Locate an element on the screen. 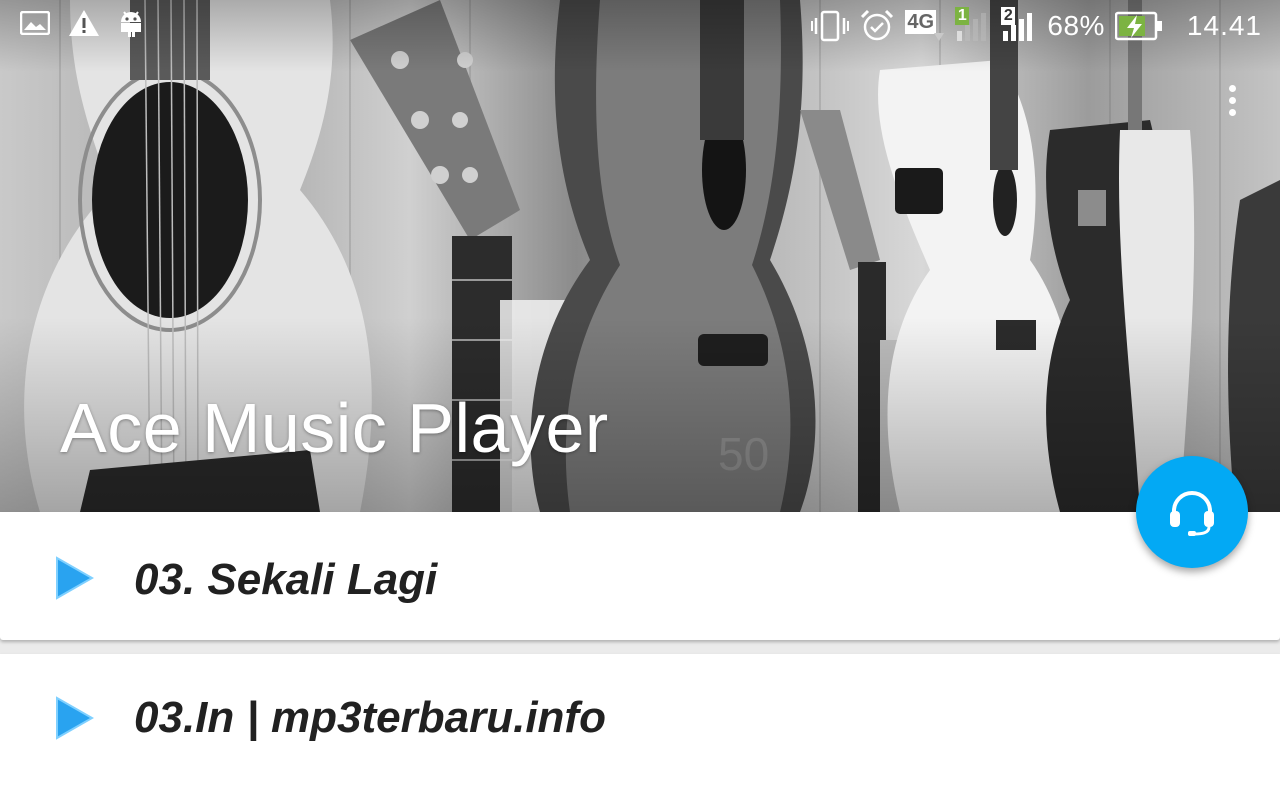 The width and height of the screenshot is (1280, 794). android-icon is located at coordinates (131, 24).